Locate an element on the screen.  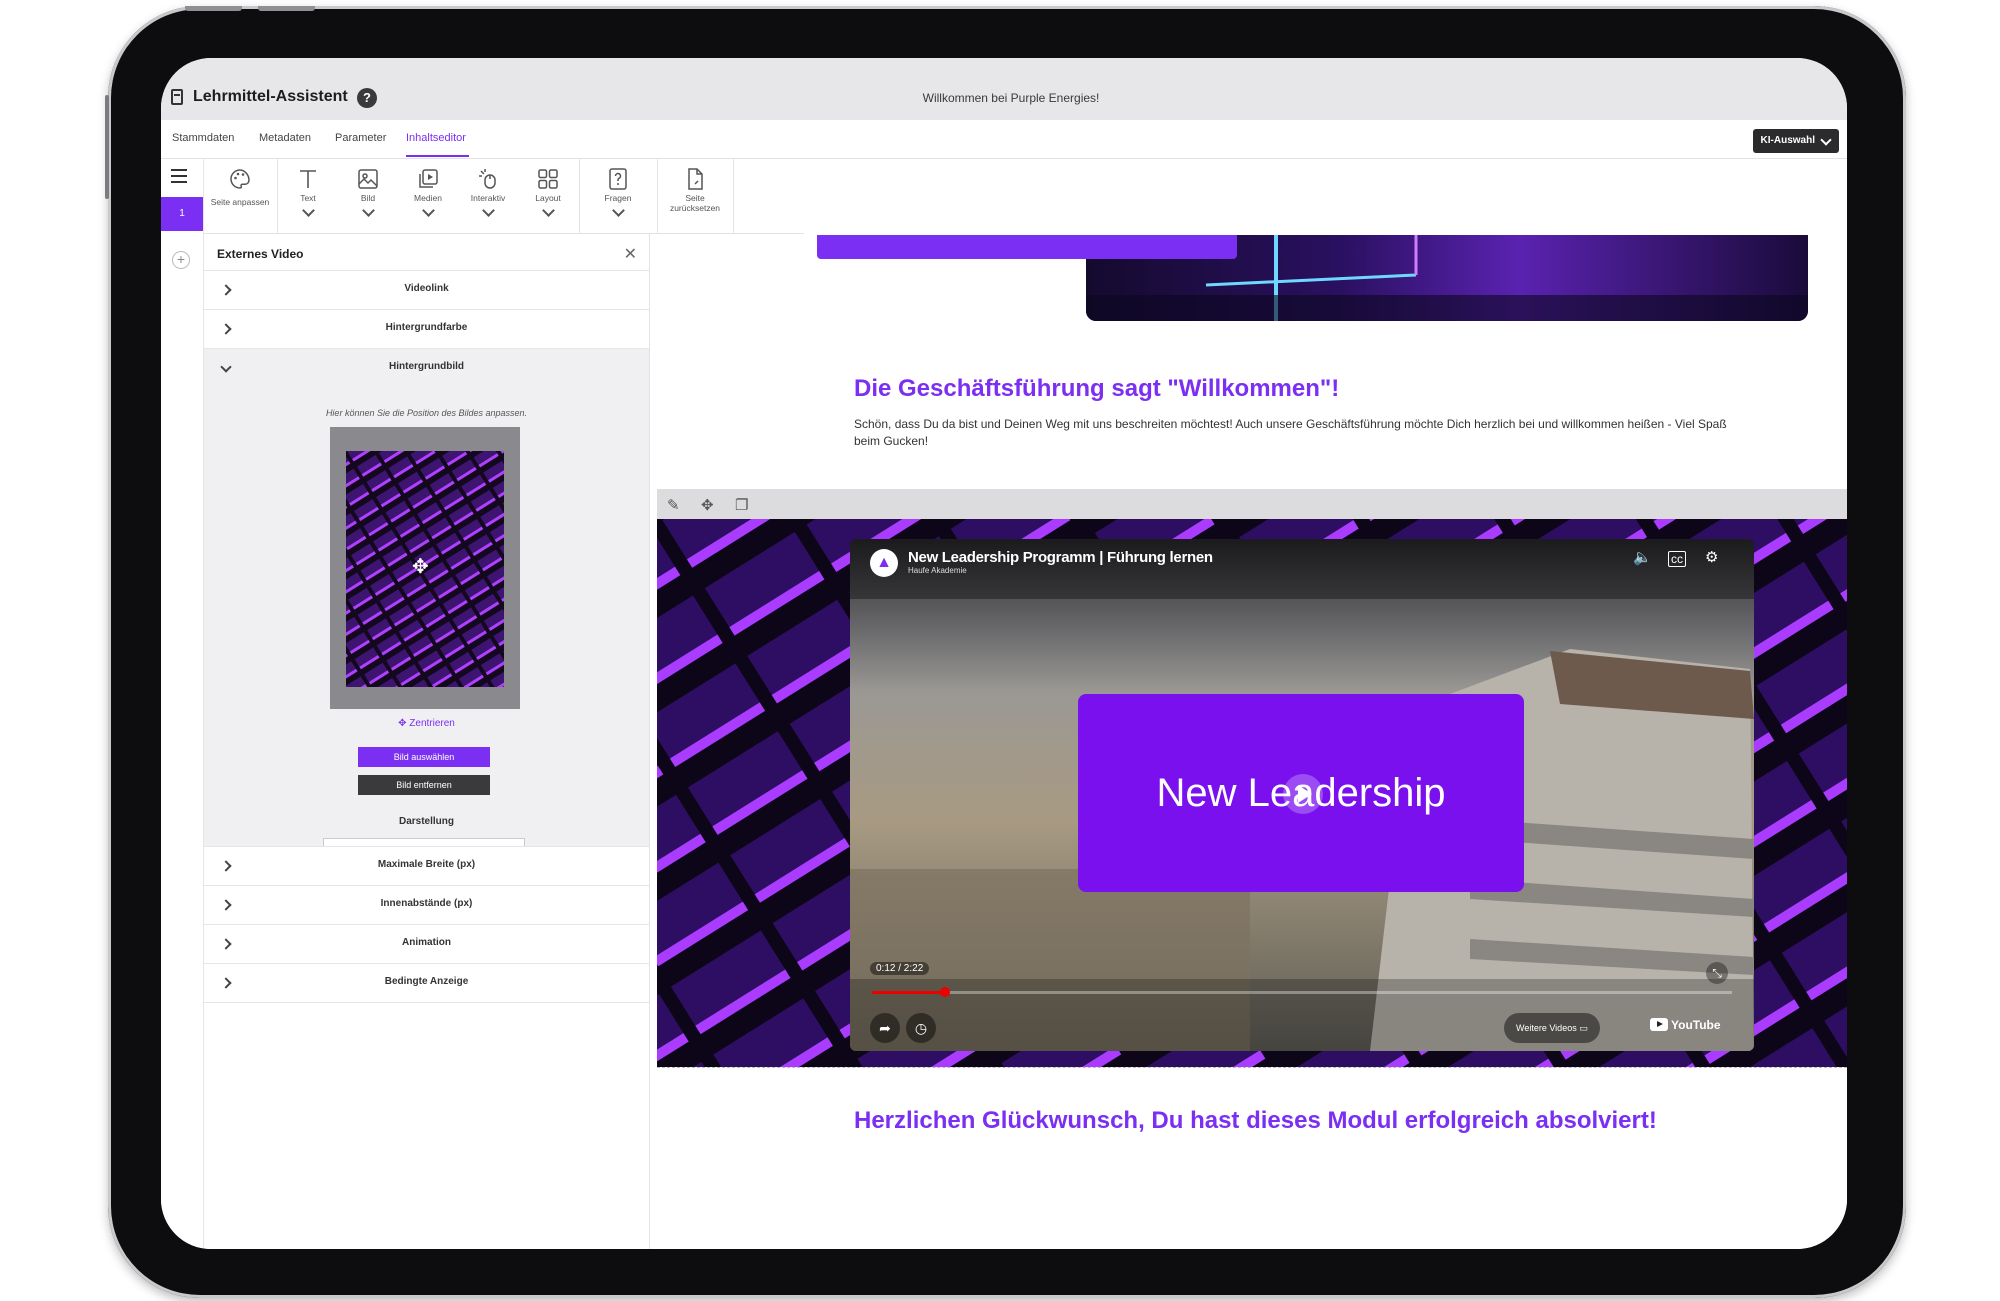
youtube-brand: YouTube is located at coordinates (1696, 1025).